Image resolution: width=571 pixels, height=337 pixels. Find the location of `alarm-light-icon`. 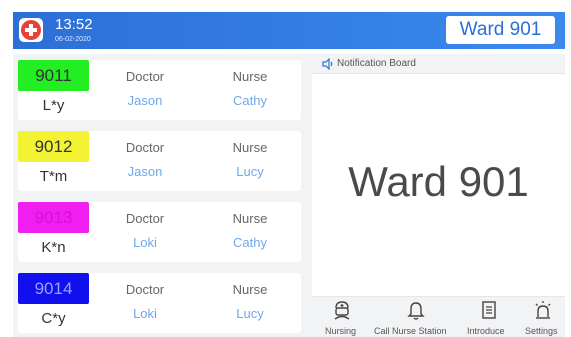

alarm-light-icon is located at coordinates (543, 310).